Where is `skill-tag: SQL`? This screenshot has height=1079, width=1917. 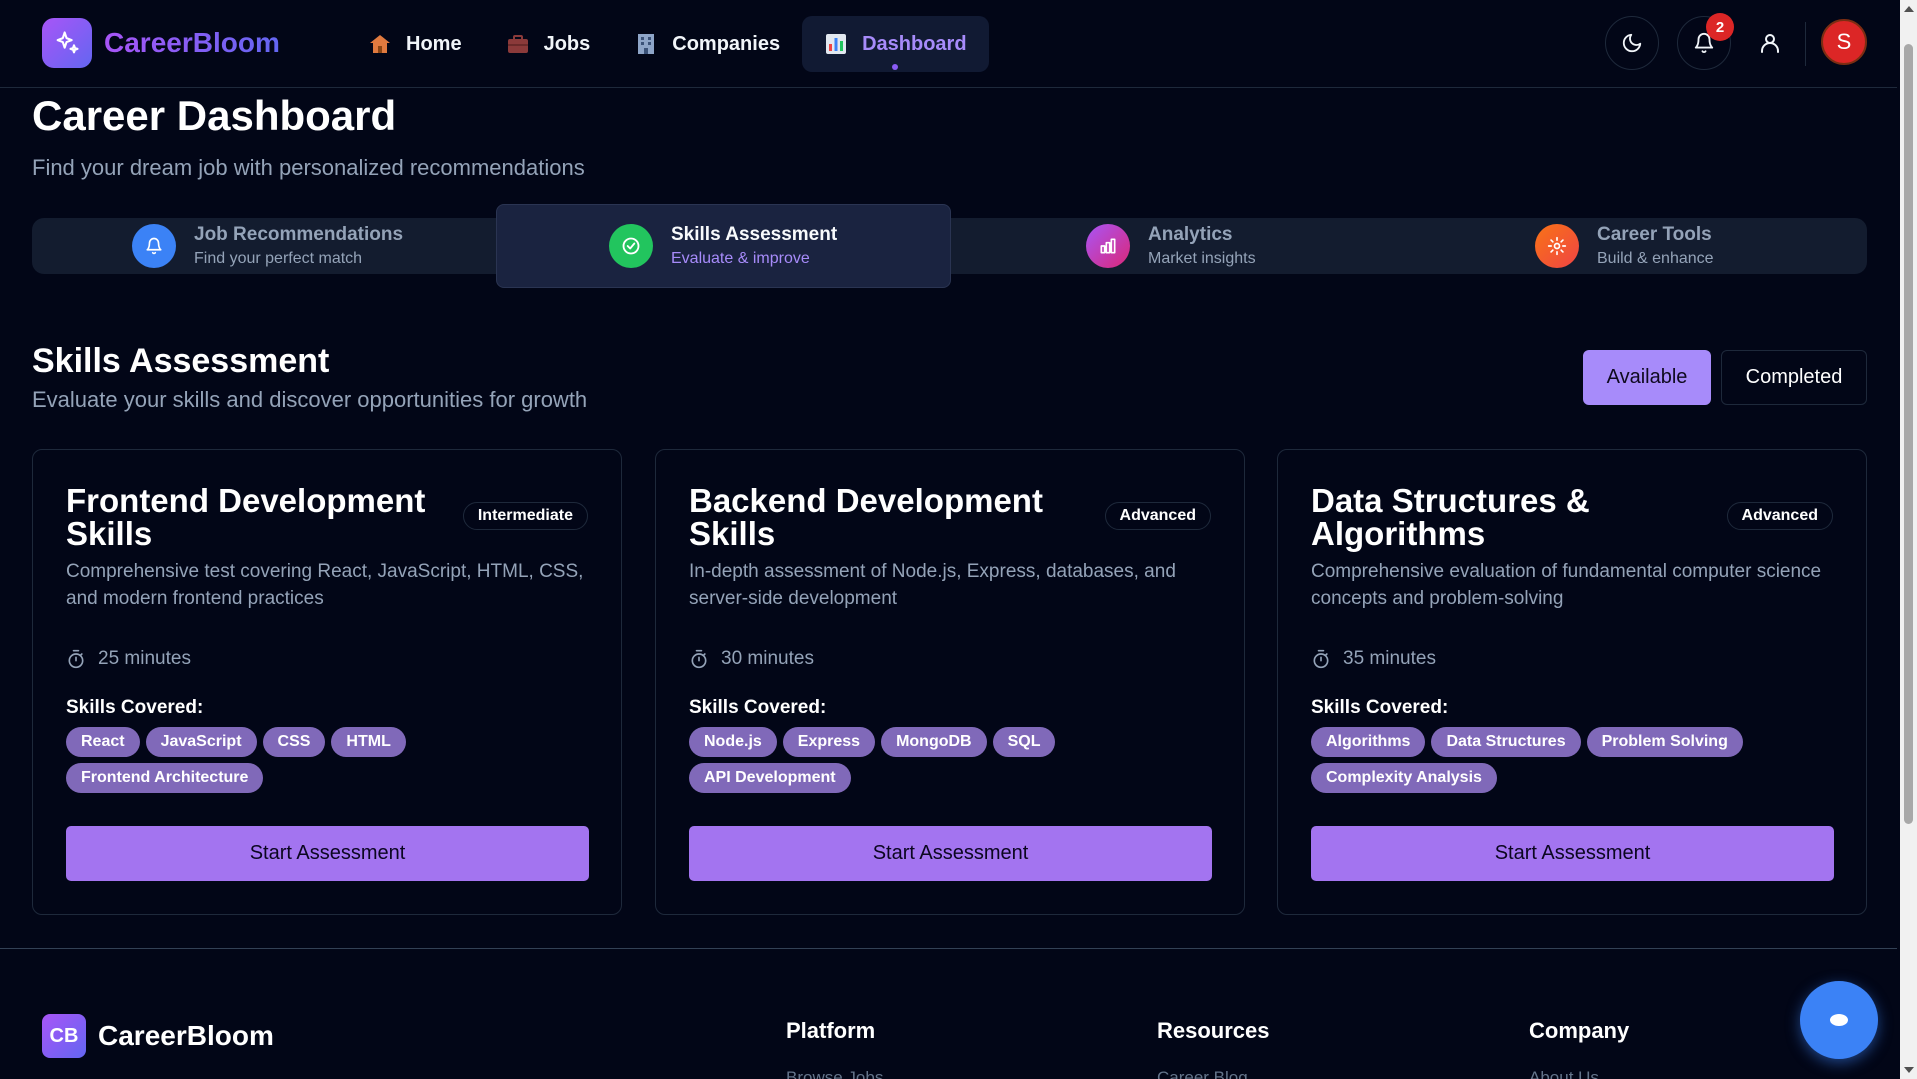 skill-tag: SQL is located at coordinates (1024, 742).